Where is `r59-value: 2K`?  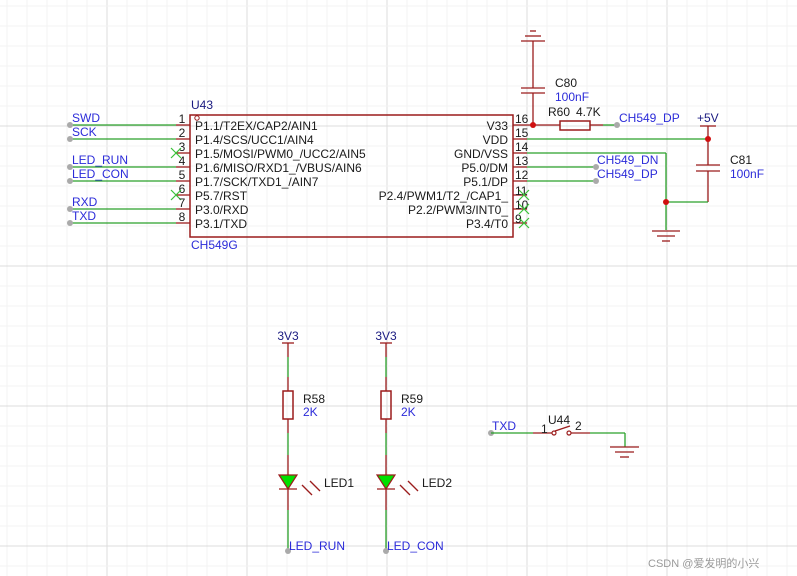 r59-value: 2K is located at coordinates (408, 412).